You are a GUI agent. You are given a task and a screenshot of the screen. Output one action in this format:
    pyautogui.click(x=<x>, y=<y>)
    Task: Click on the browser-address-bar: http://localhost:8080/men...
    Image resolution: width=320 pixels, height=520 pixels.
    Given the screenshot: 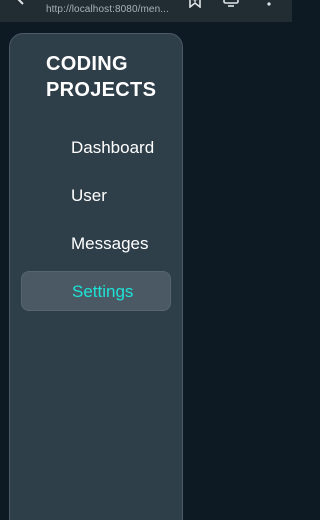 What is the action you would take?
    pyautogui.click(x=146, y=11)
    